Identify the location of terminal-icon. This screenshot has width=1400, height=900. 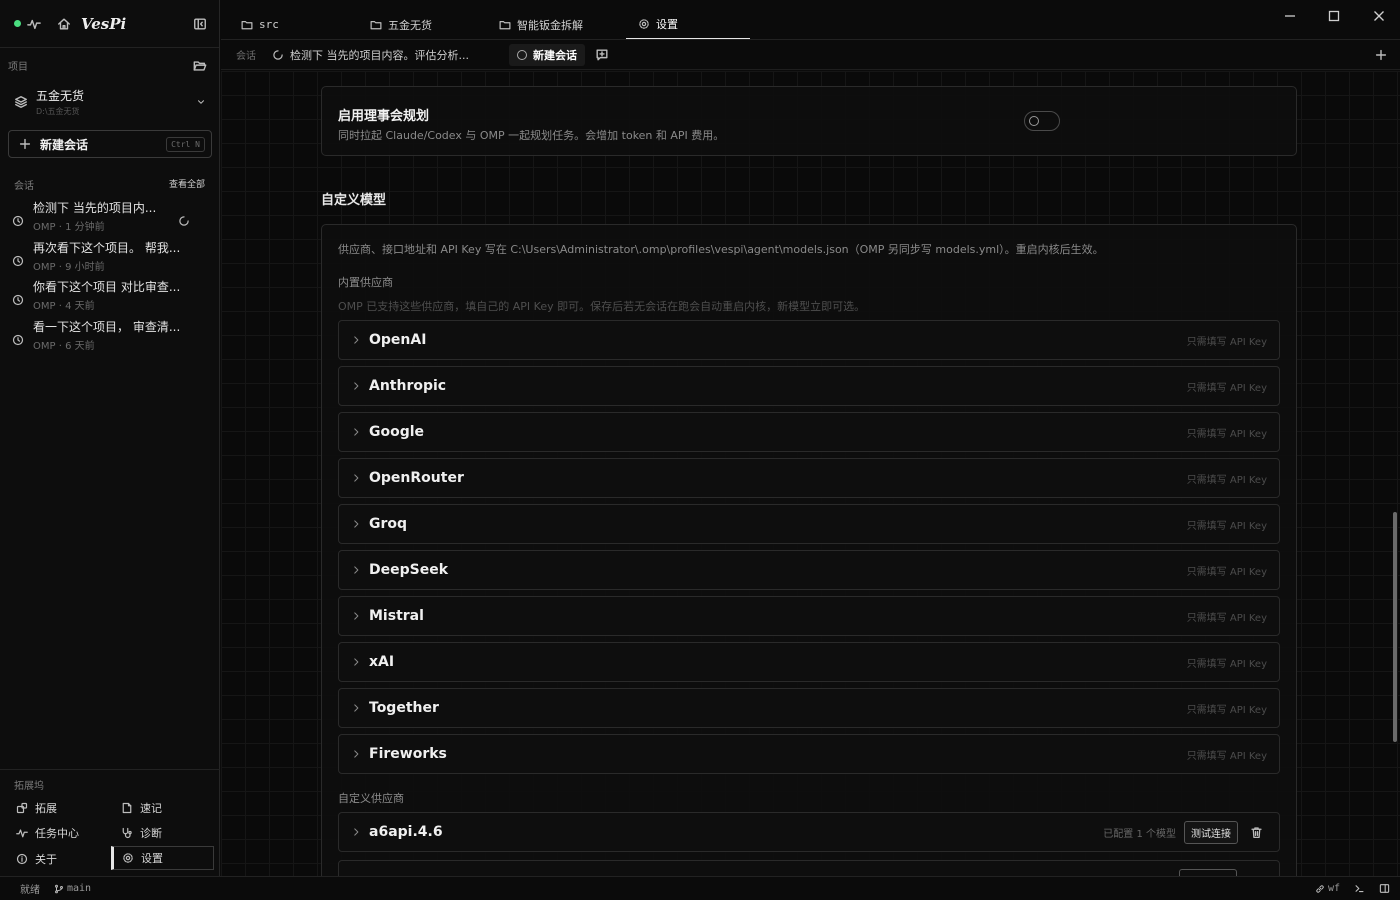
(1359, 888).